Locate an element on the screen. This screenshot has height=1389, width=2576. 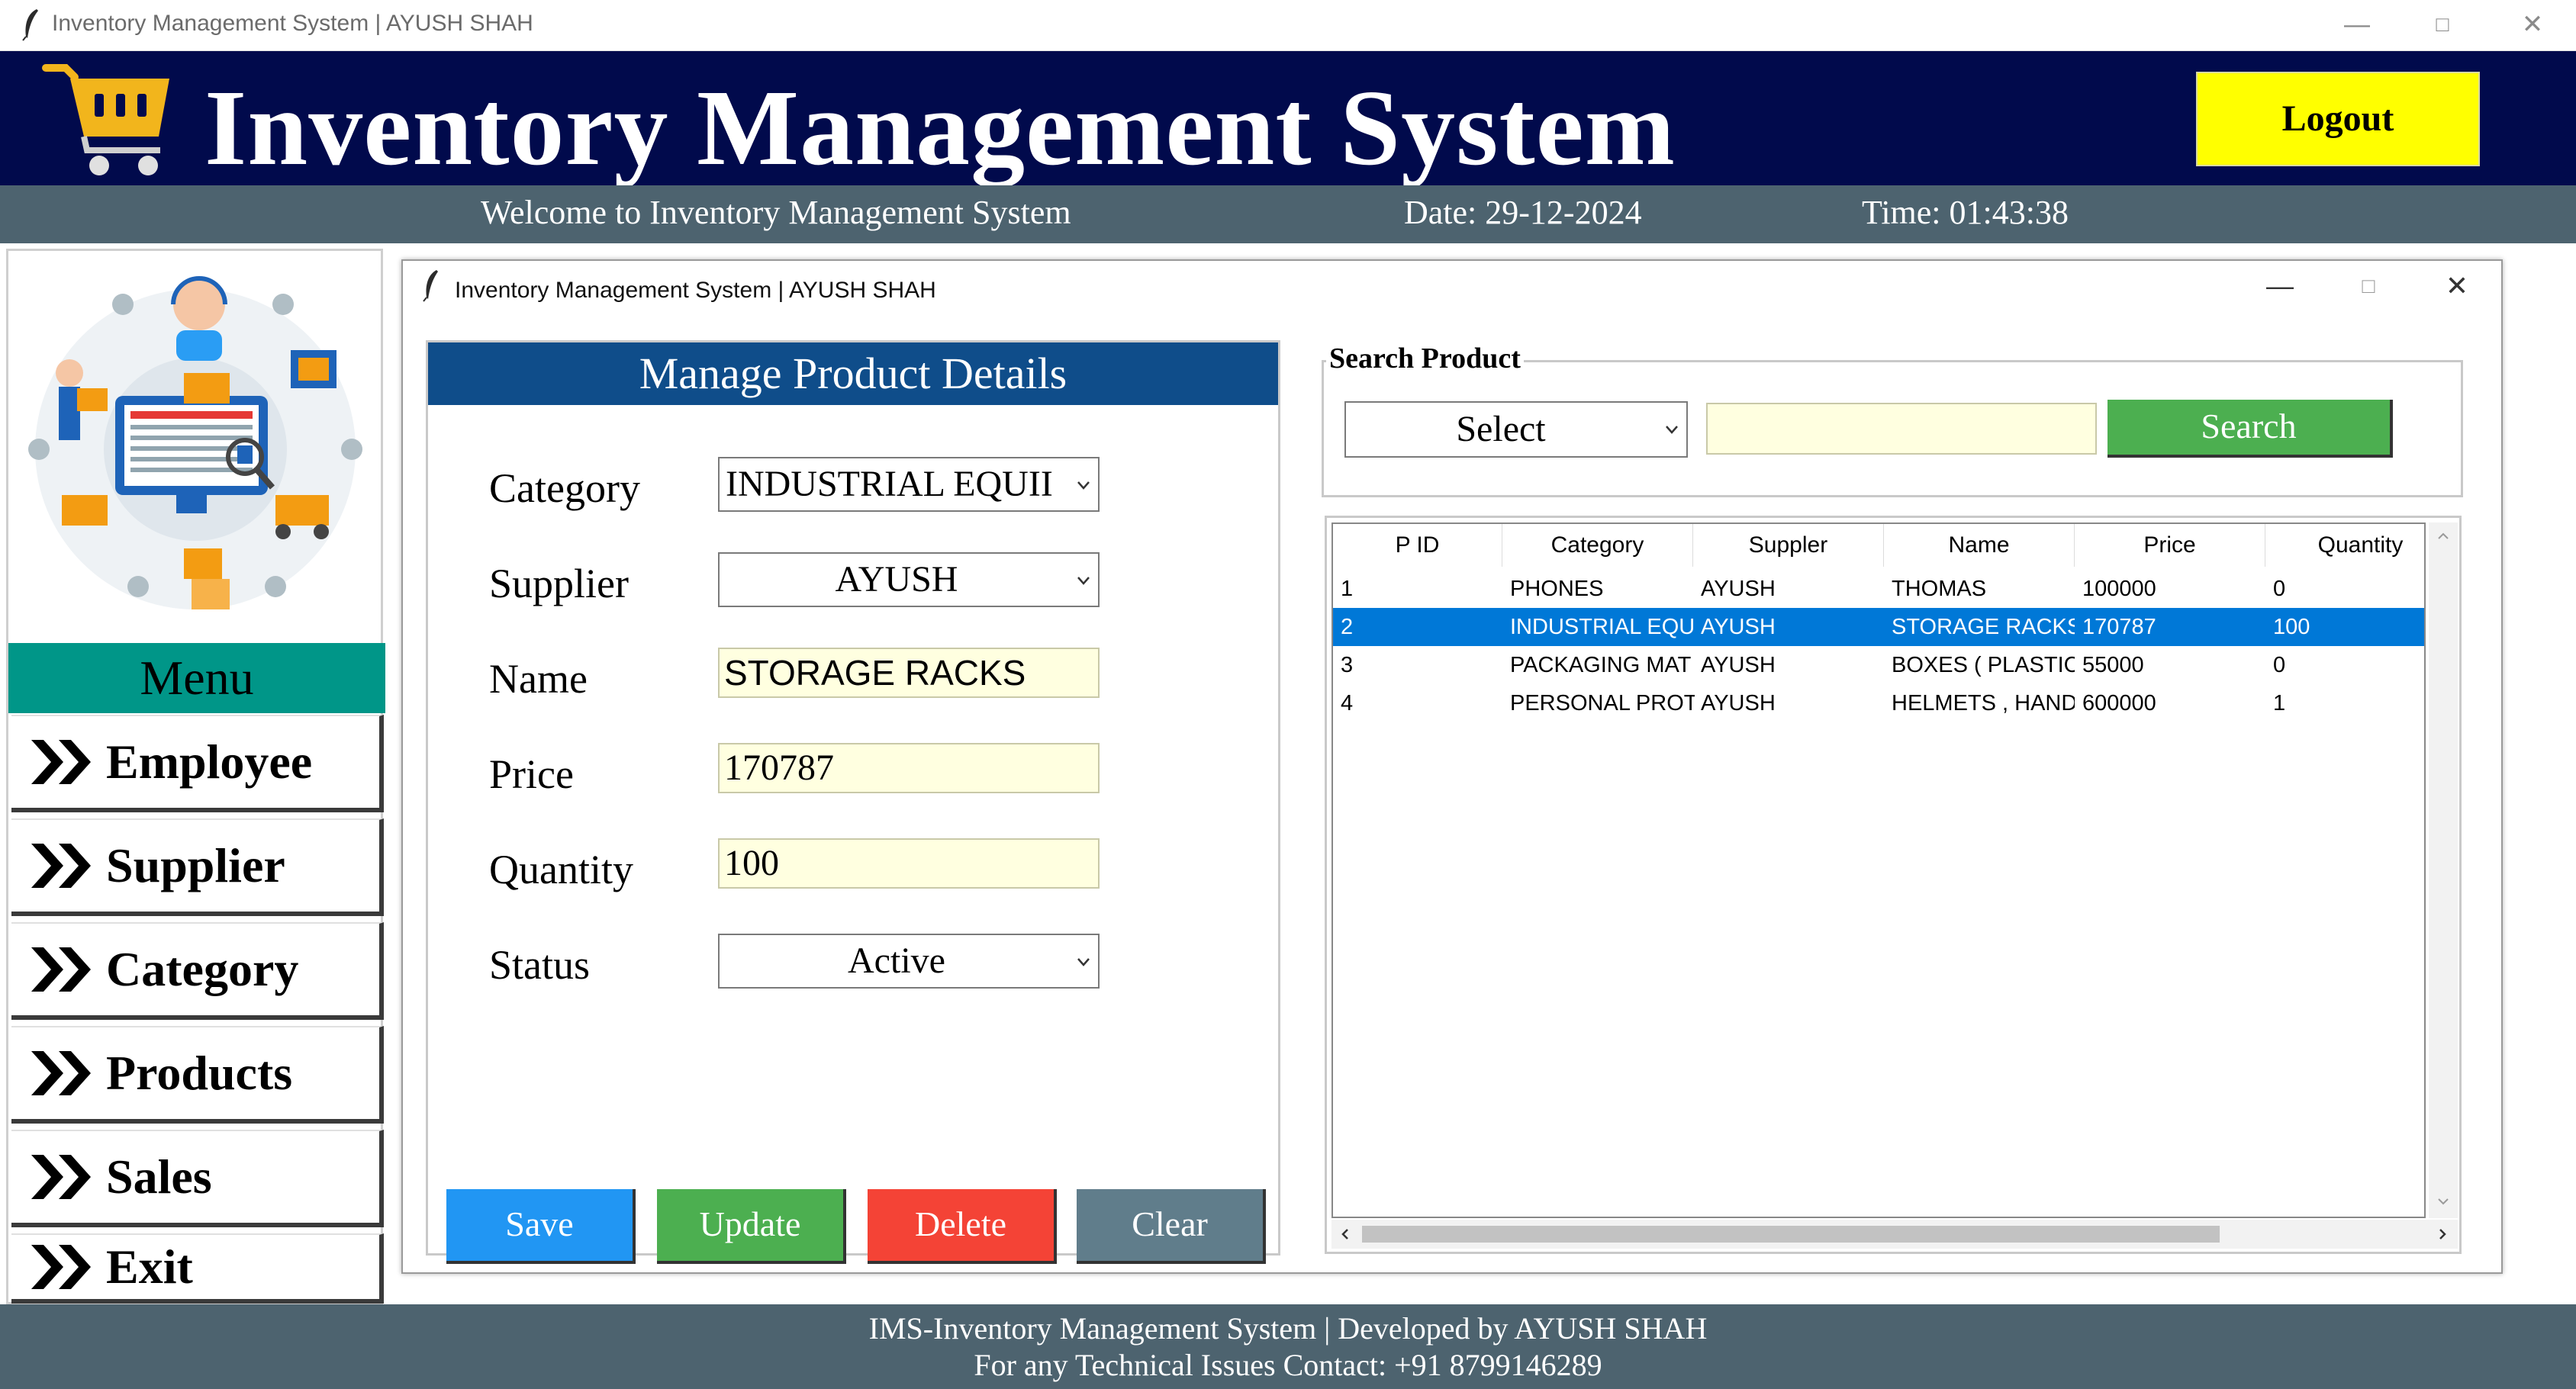
product-window-title: Inventory Management System | AYUSH SHAH is located at coordinates (695, 290).